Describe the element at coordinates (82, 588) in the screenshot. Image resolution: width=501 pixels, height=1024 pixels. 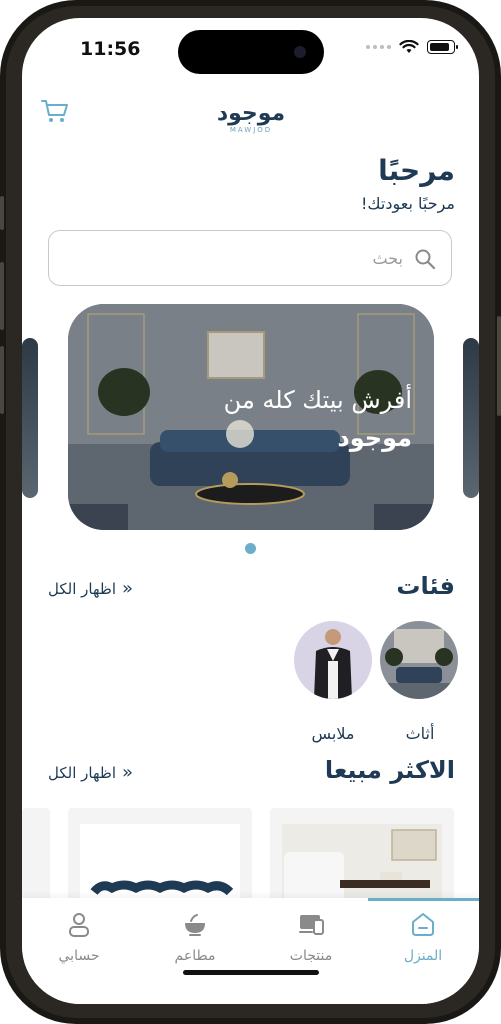
I see `categories-see-all-label: اظهار الكل` at that location.